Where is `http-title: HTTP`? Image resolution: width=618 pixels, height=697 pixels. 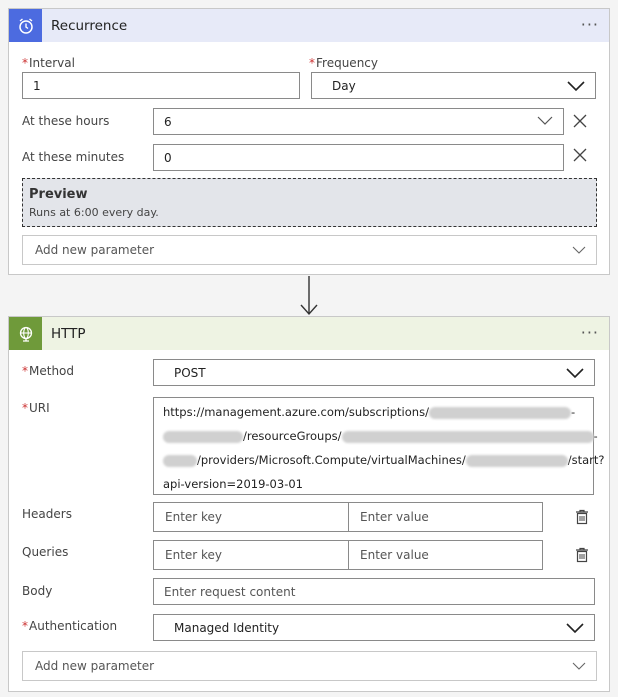 http-title: HTTP is located at coordinates (68, 333).